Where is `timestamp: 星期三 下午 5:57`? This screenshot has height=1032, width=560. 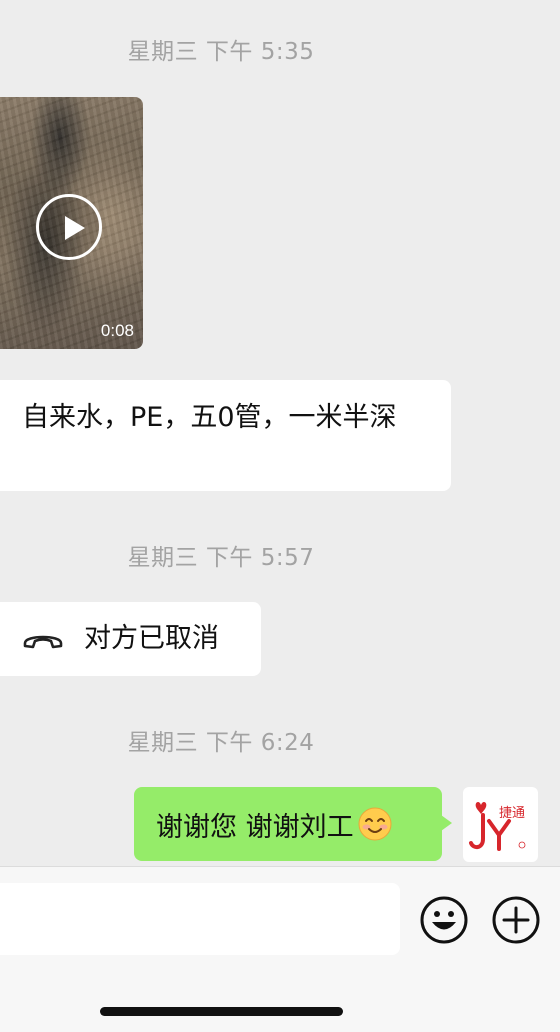
timestamp: 星期三 下午 5:57 is located at coordinates (221, 558).